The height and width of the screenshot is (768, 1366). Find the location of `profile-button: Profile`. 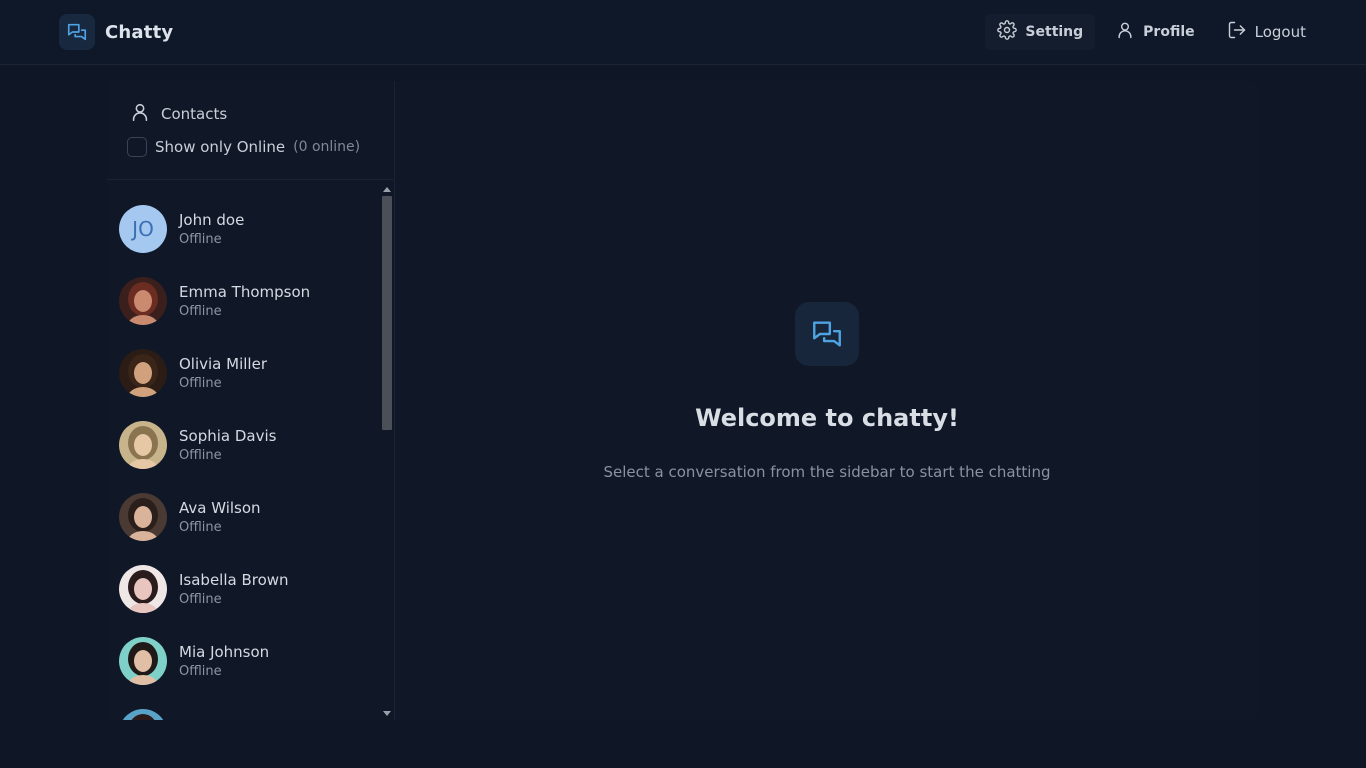

profile-button: Profile is located at coordinates (1154, 32).